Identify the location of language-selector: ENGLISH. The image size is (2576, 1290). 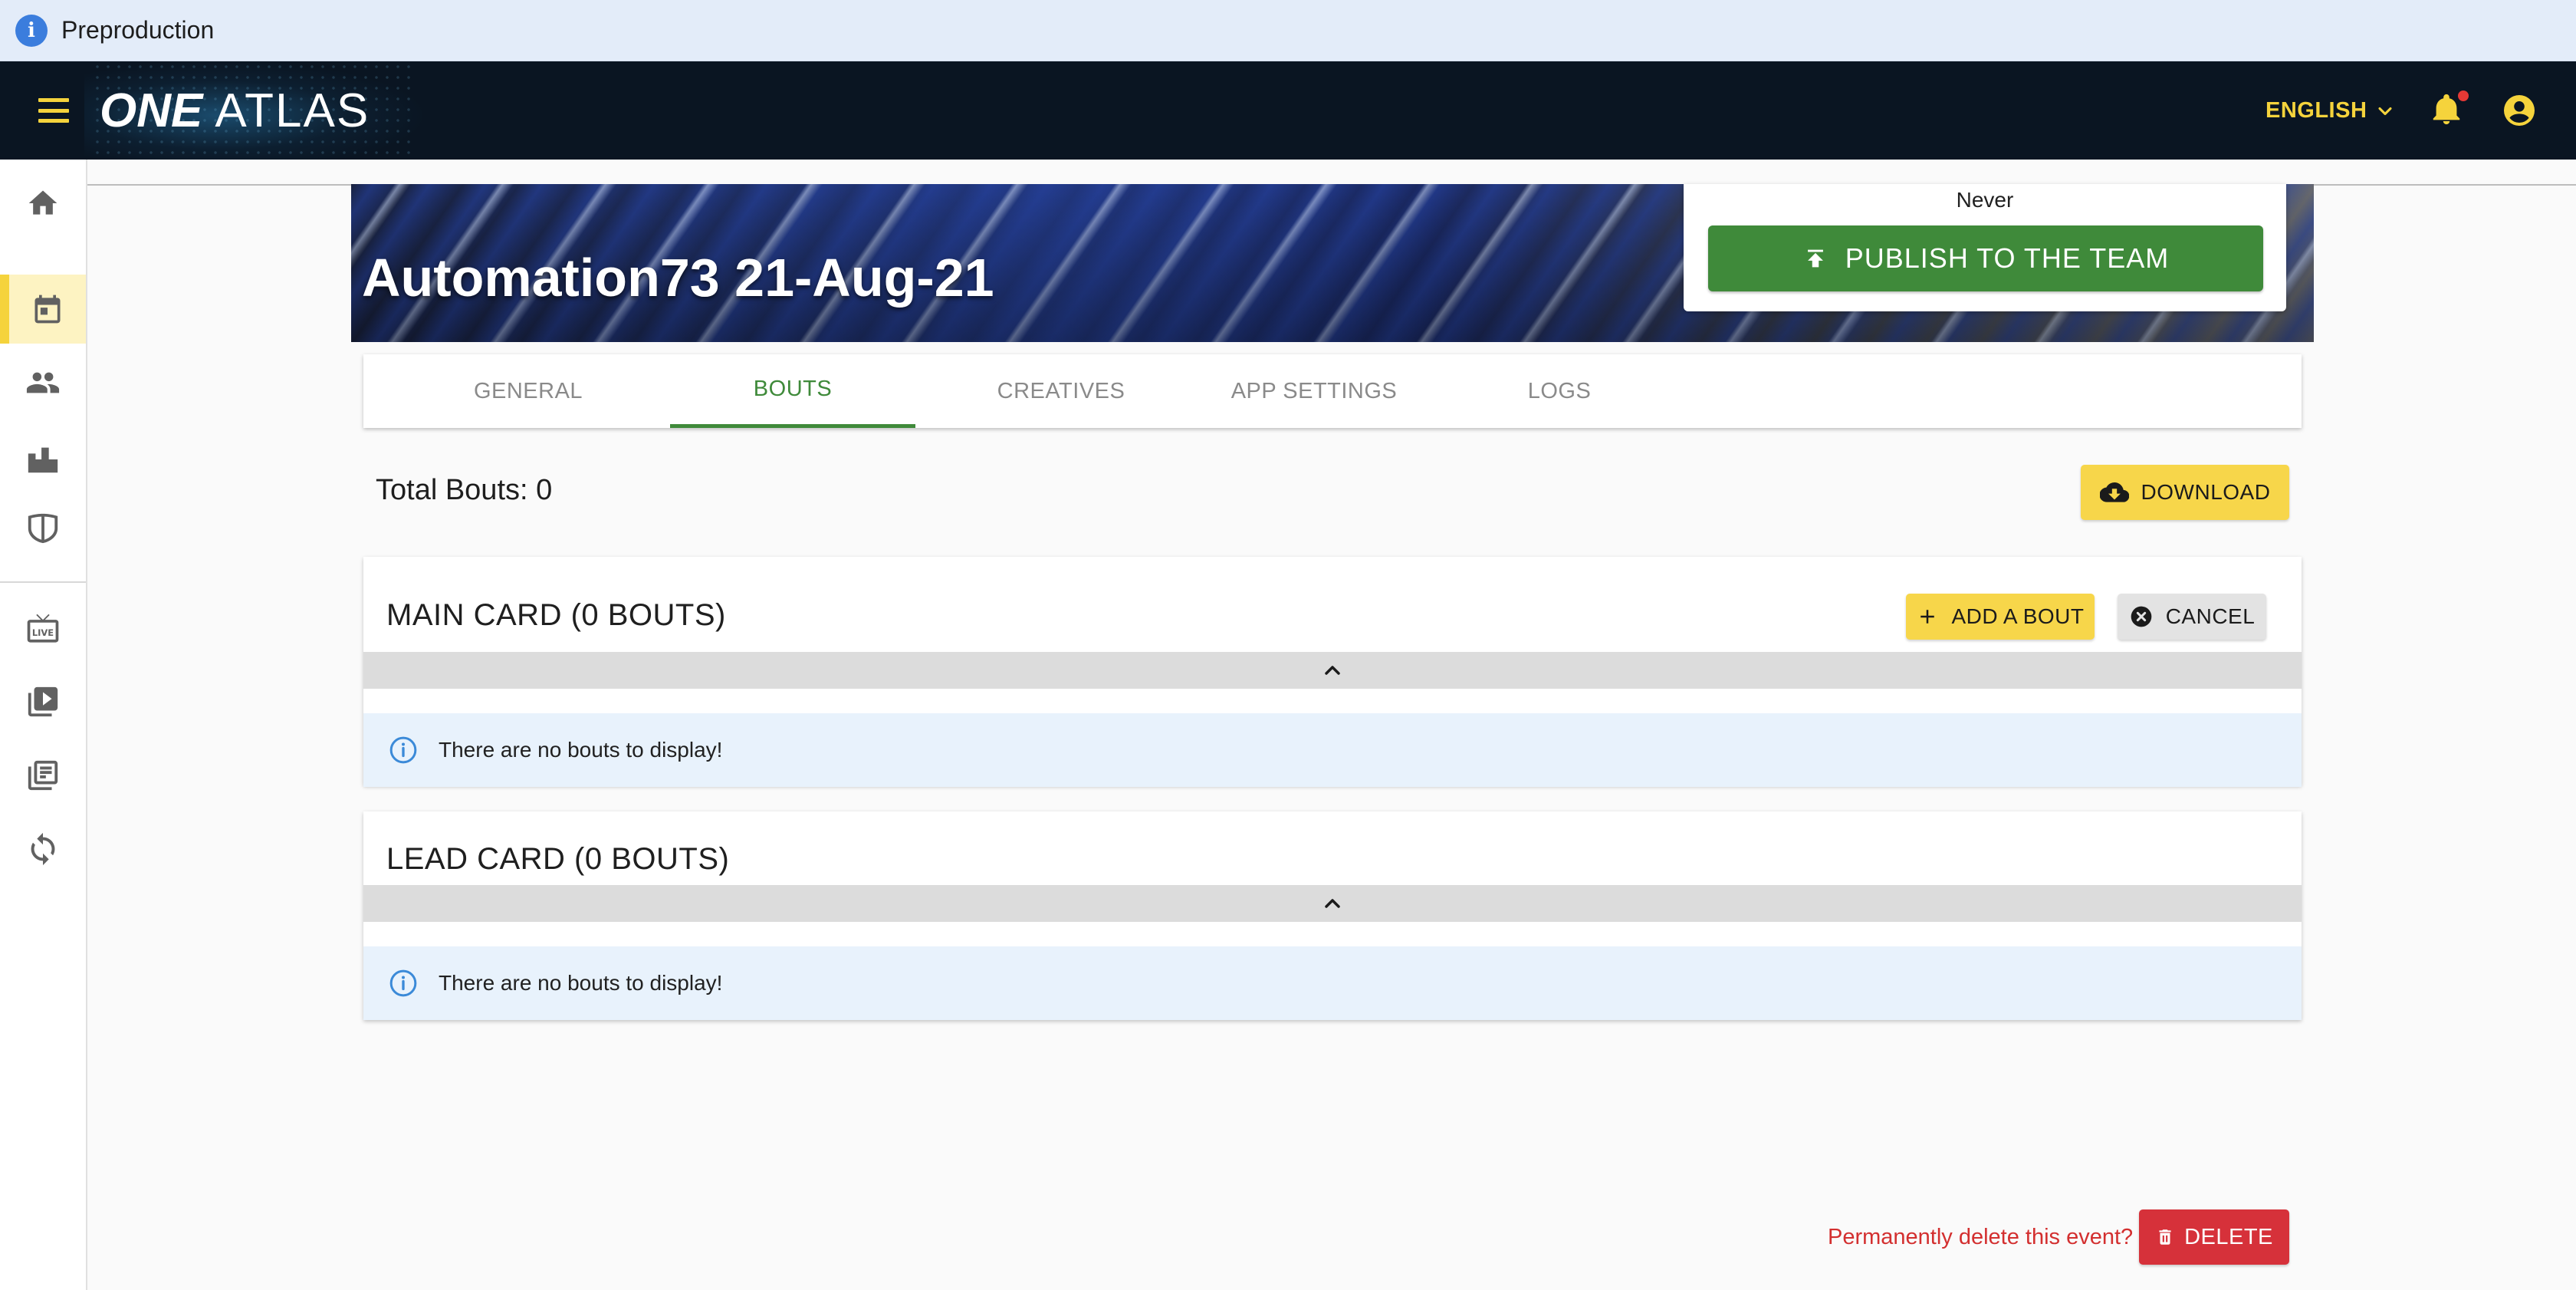
(2331, 110).